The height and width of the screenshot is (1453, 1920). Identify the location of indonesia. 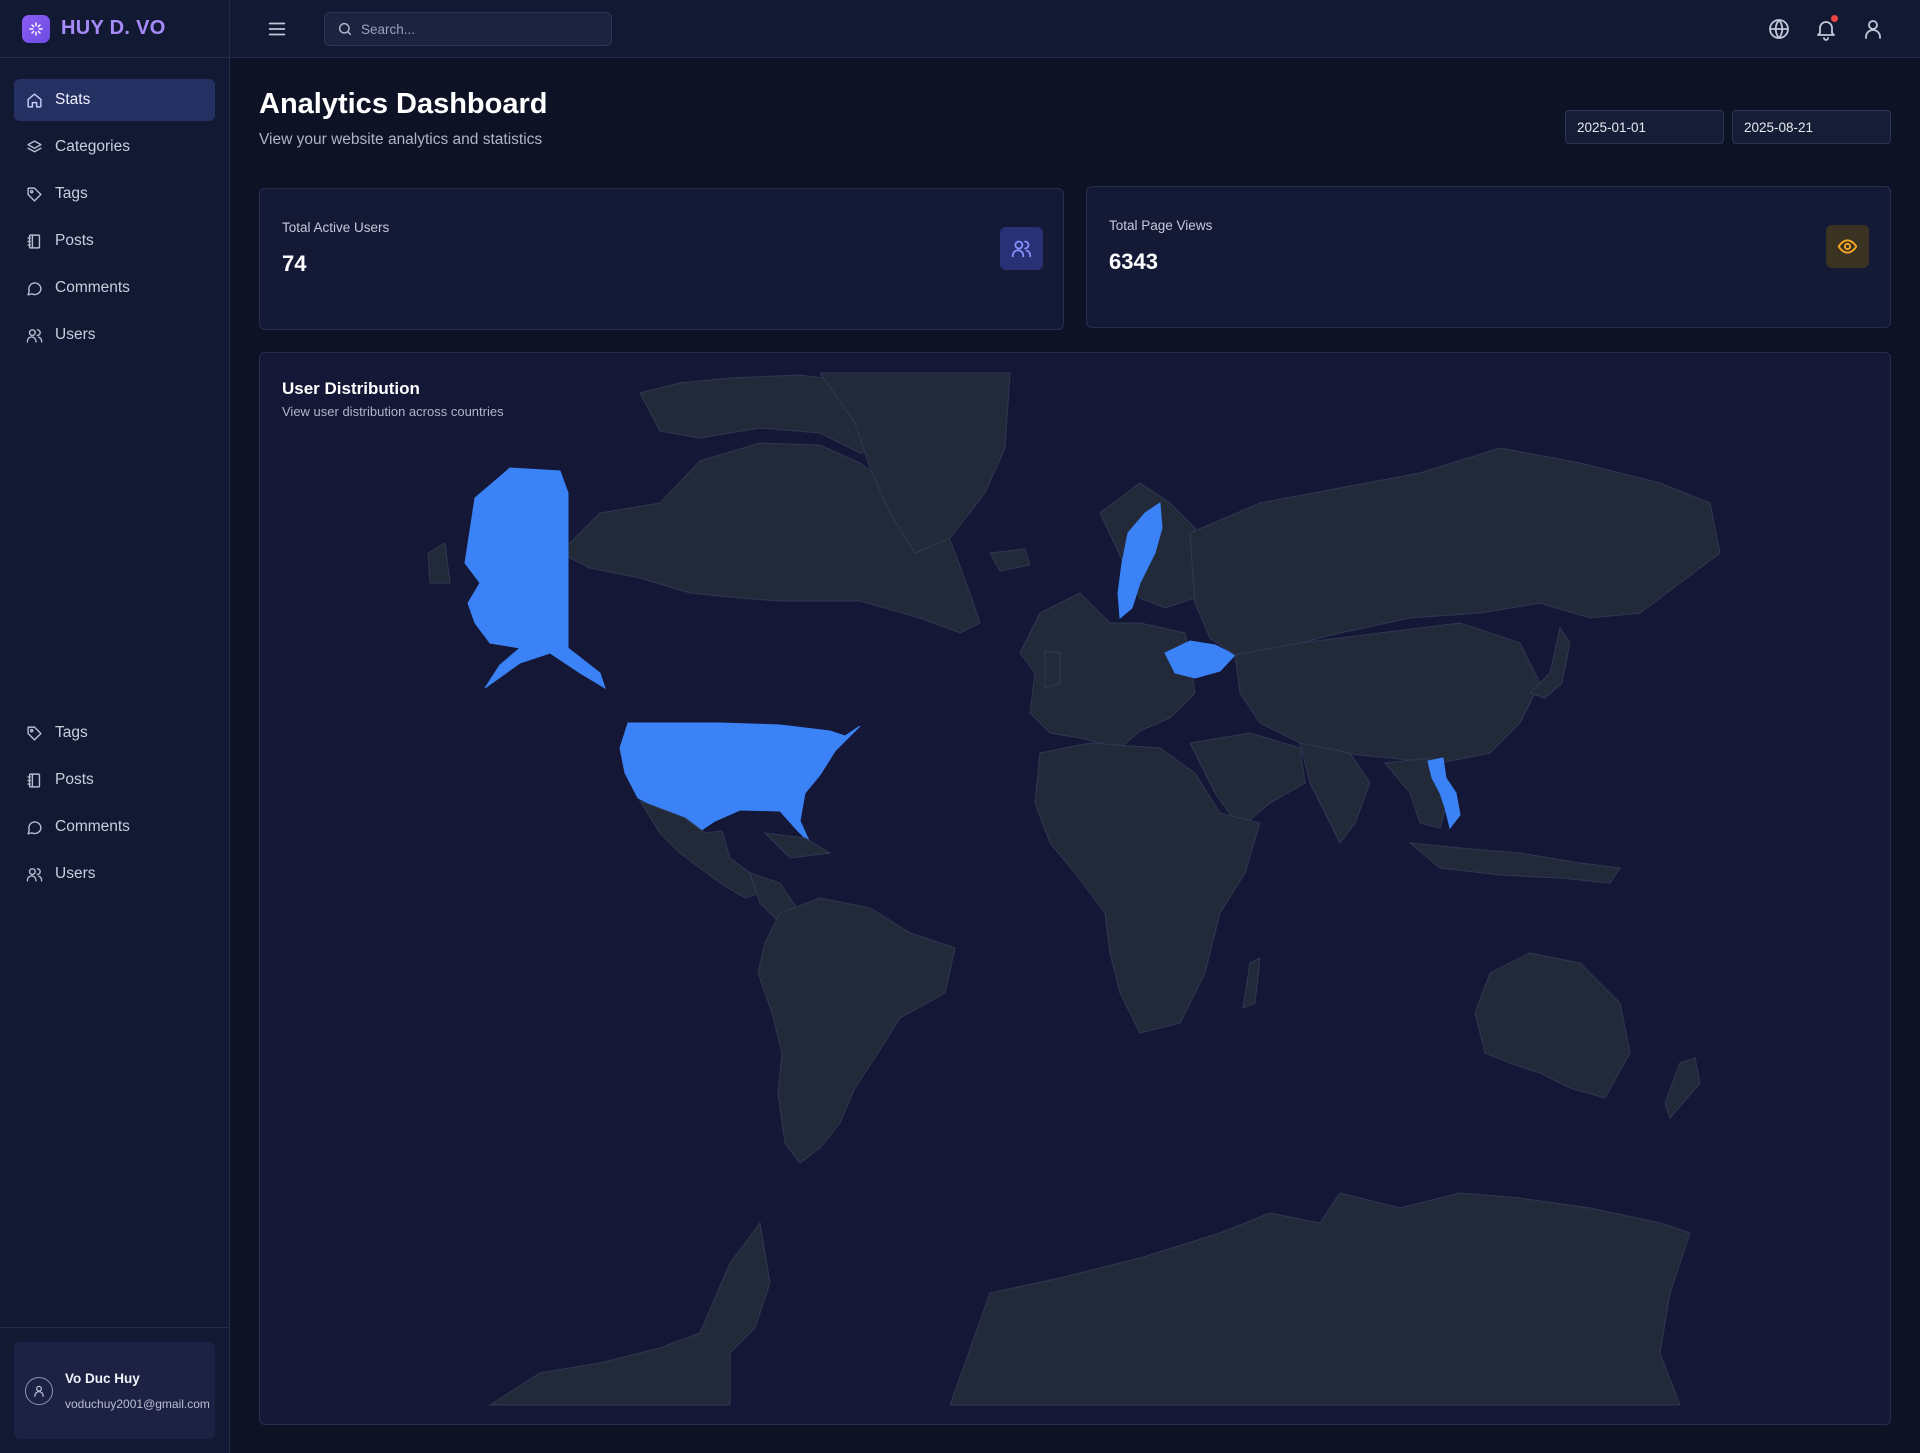
(1514, 863).